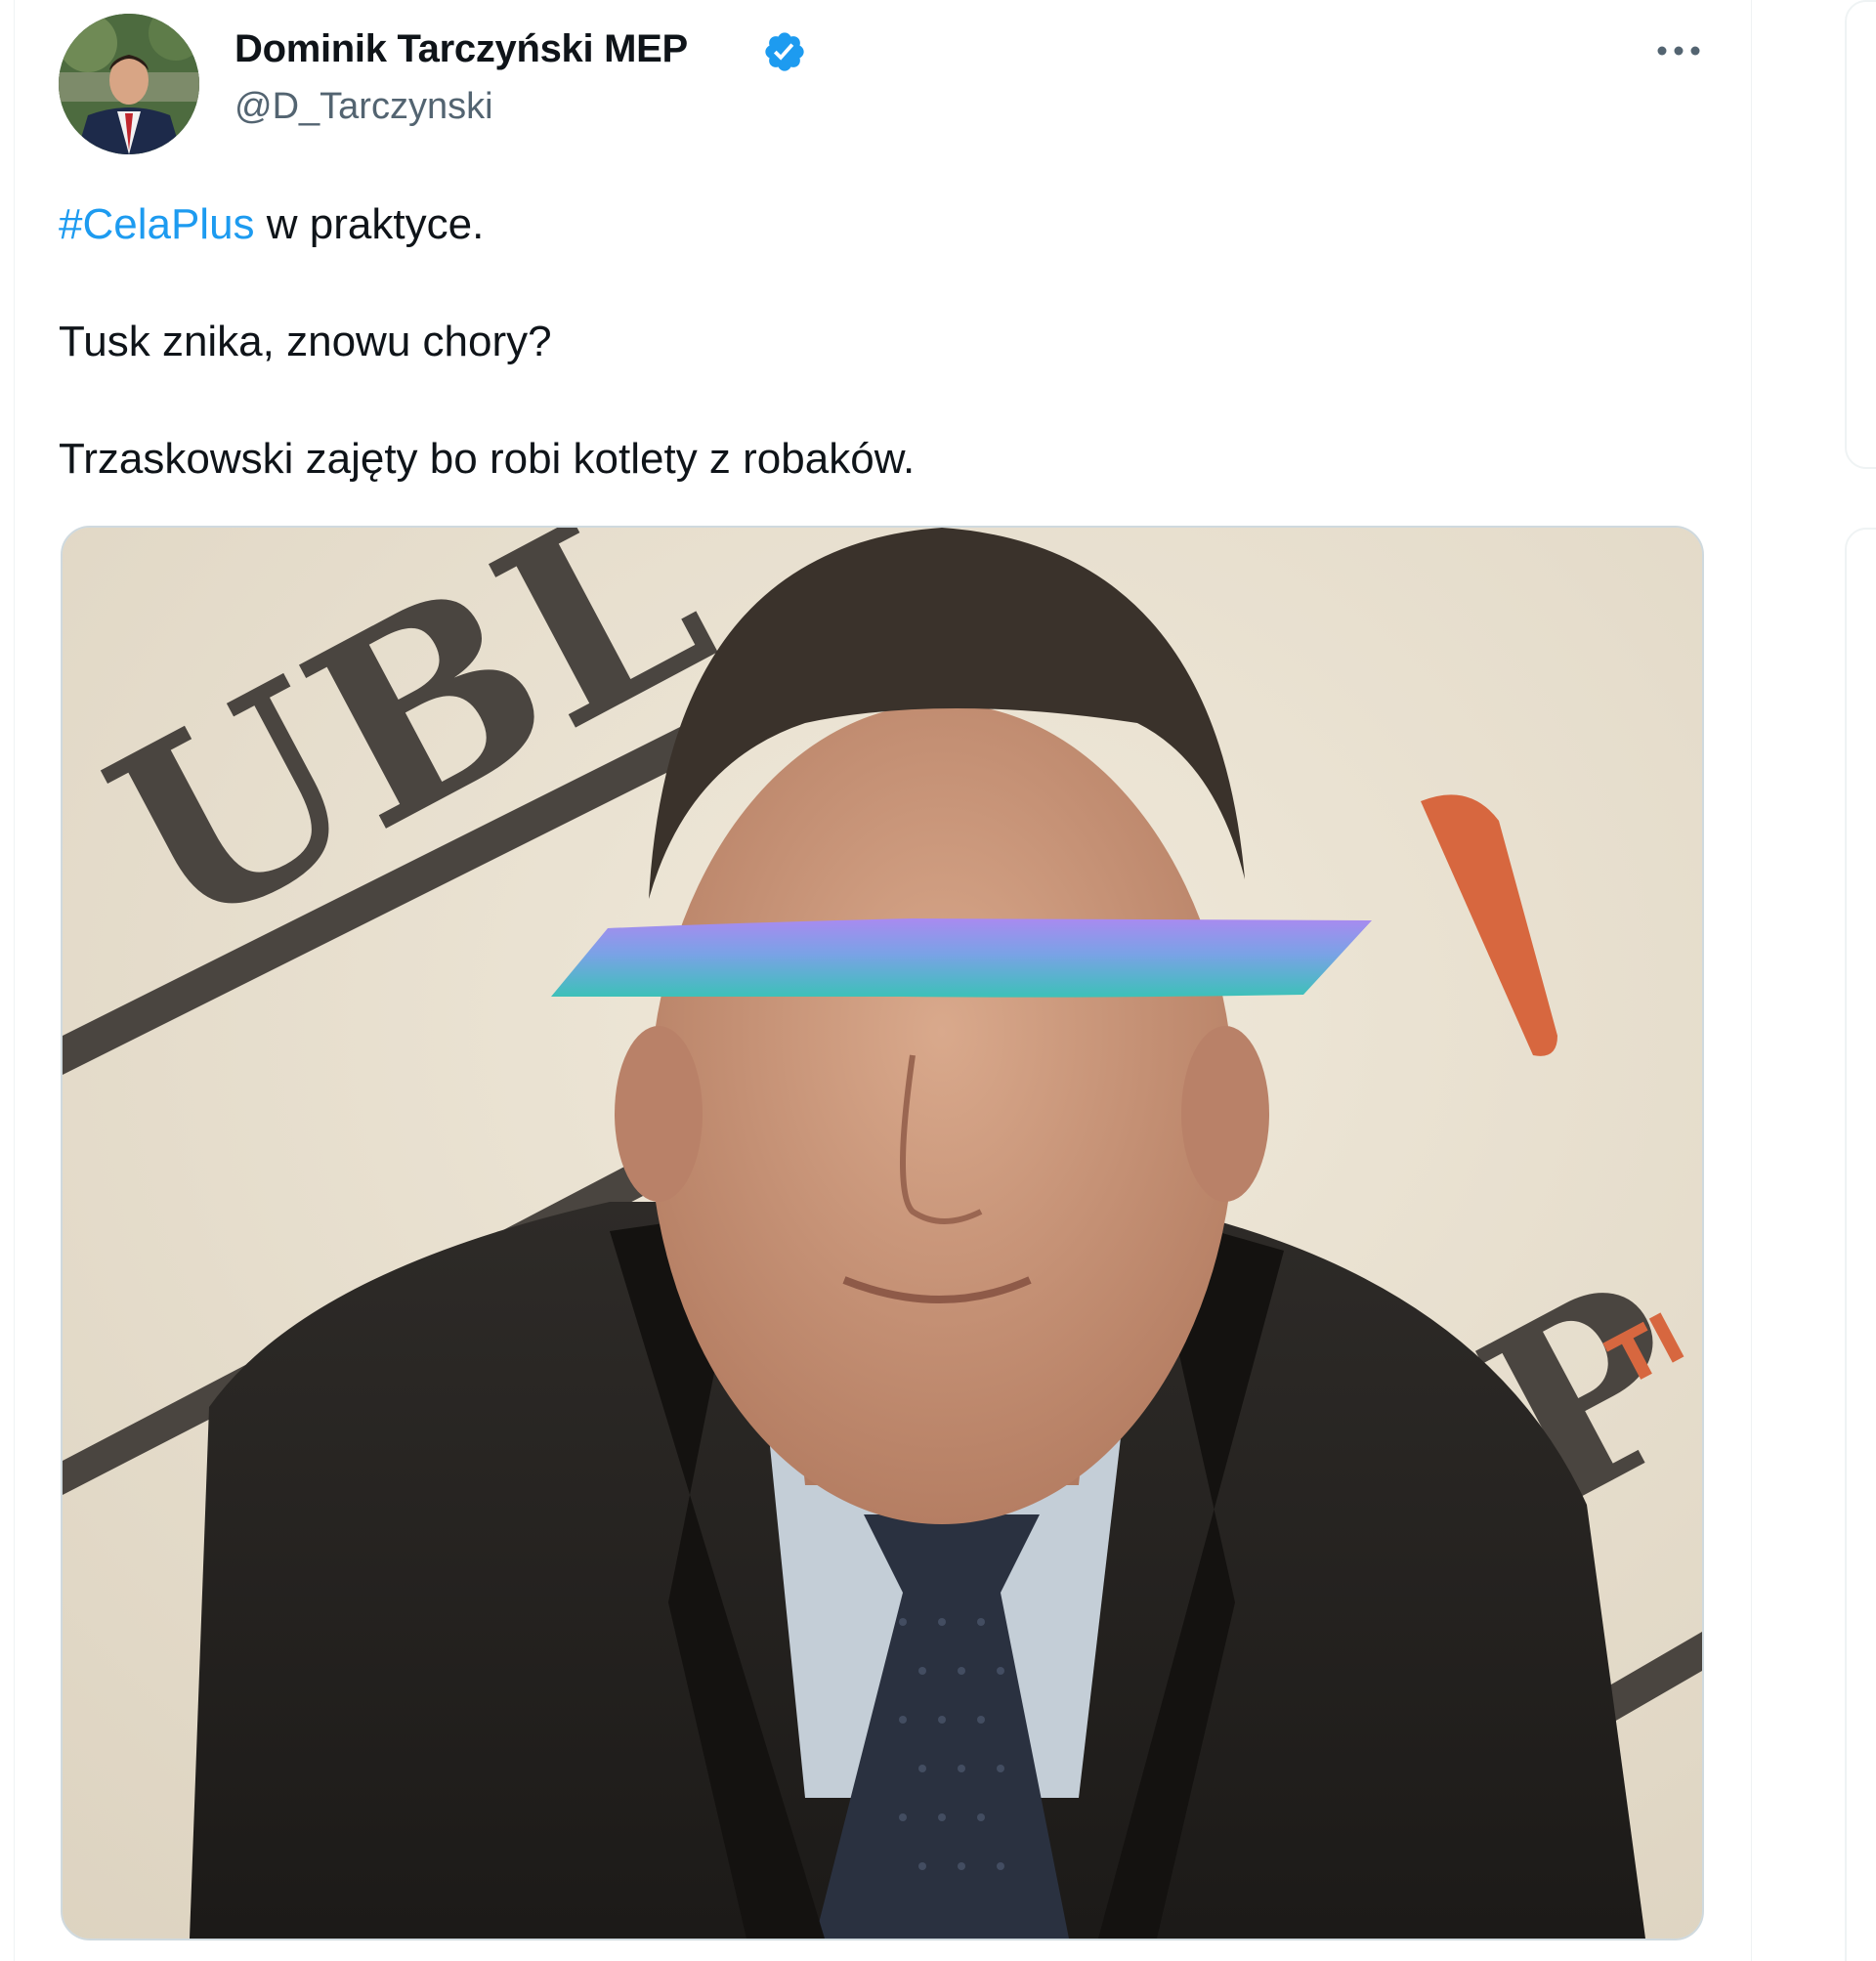 The image size is (1876, 1961). I want to click on author-handle: @D_Tarczynski, so click(363, 107).